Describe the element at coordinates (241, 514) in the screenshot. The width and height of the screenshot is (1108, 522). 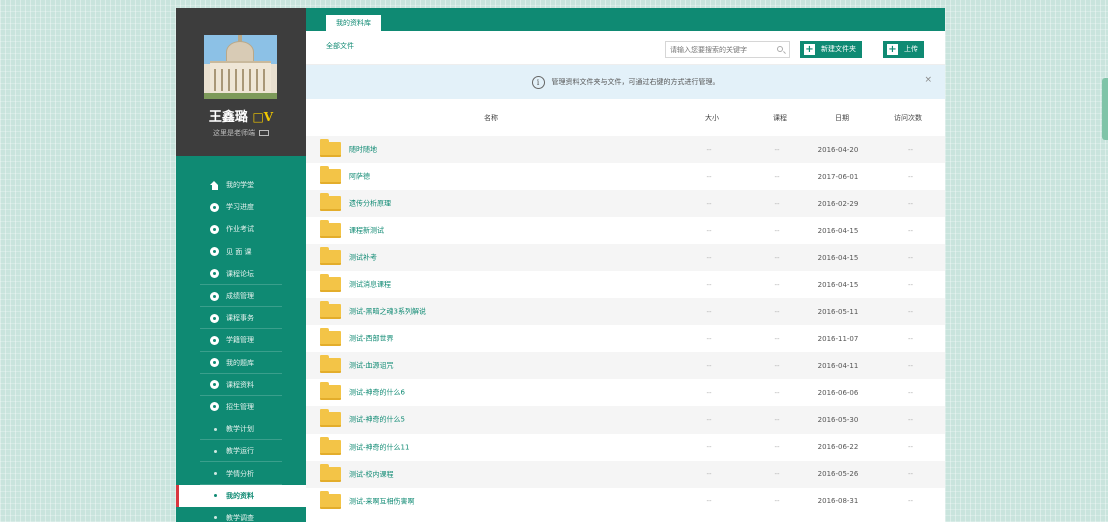
I see `sidebar-item: 教学调查` at that location.